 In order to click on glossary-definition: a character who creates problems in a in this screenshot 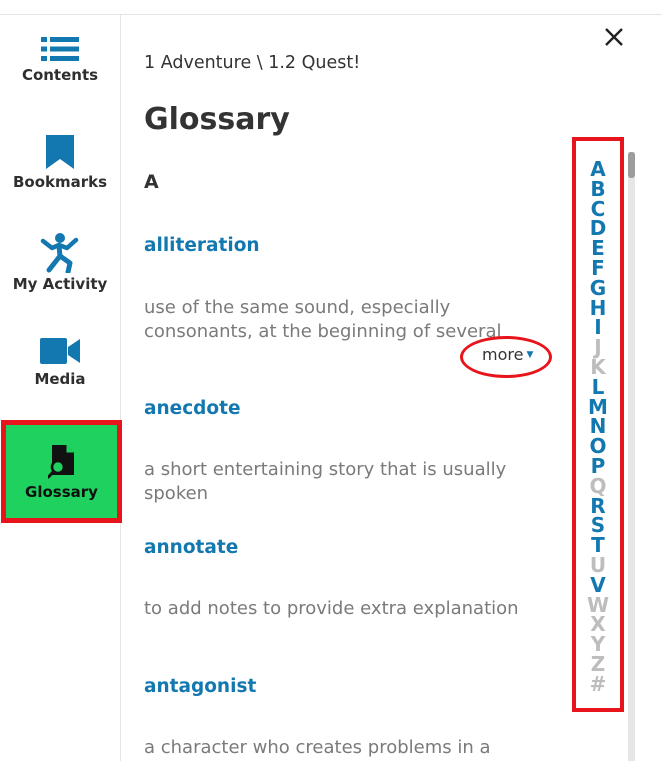, I will do `click(317, 747)`.